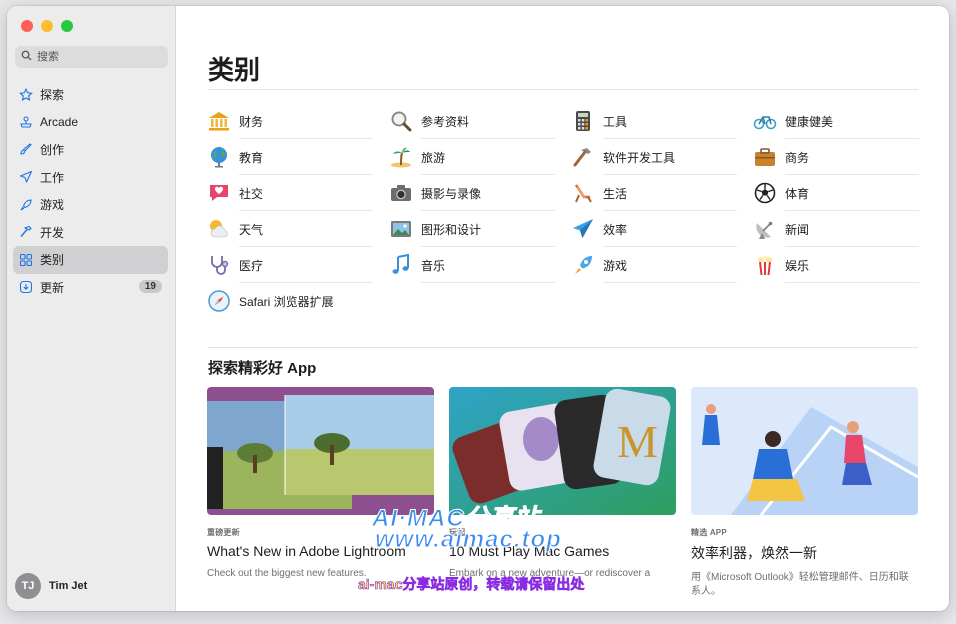 Image resolution: width=956 pixels, height=624 pixels. What do you see at coordinates (298, 193) in the screenshot?
I see `category-social: 社交` at bounding box center [298, 193].